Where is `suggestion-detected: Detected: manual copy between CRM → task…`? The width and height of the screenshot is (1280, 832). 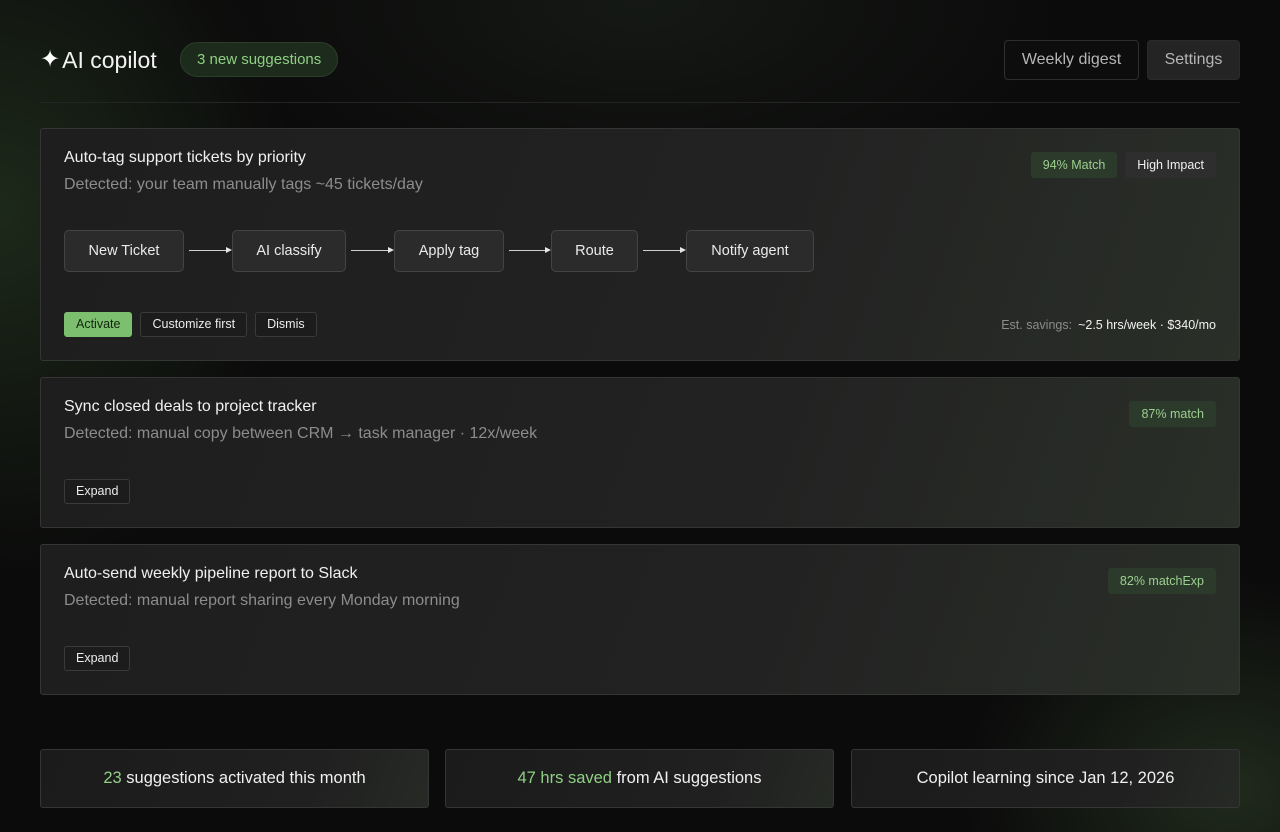 suggestion-detected: Detected: manual copy between CRM → task… is located at coordinates (301, 433).